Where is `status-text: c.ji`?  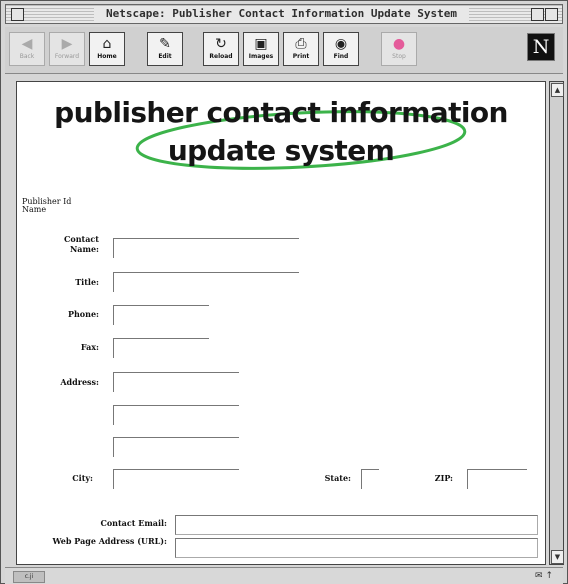 status-text: c.ji is located at coordinates (29, 577).